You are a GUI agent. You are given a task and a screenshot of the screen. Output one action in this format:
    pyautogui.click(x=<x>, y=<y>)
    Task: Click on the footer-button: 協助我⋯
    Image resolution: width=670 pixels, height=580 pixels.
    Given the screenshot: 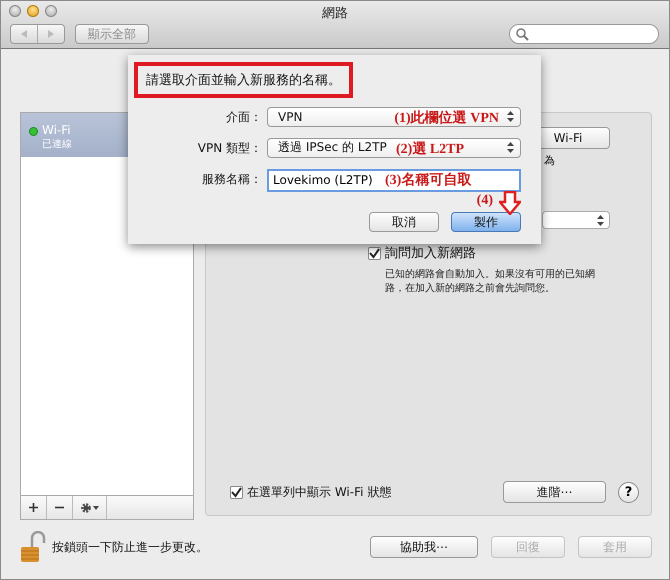 What is the action you would take?
    pyautogui.click(x=424, y=547)
    